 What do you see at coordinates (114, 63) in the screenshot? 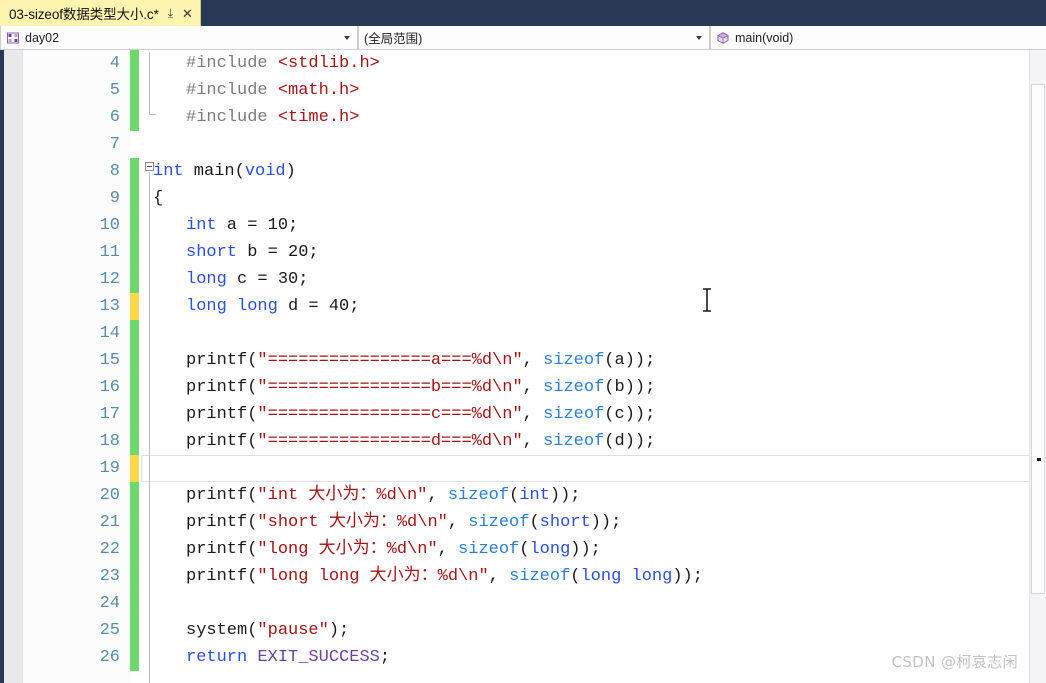
I see `line-number: 4` at bounding box center [114, 63].